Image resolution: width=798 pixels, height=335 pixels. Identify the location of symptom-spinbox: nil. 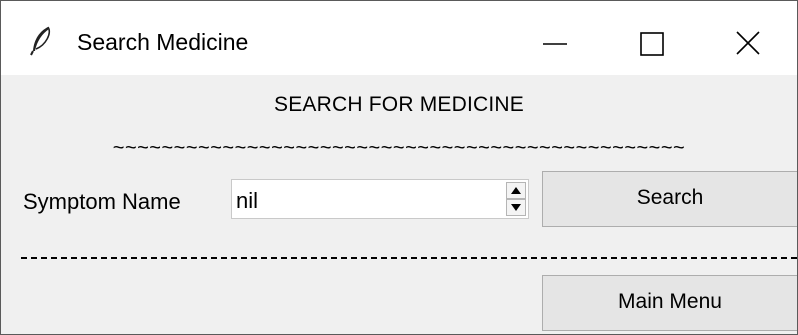
(380, 199).